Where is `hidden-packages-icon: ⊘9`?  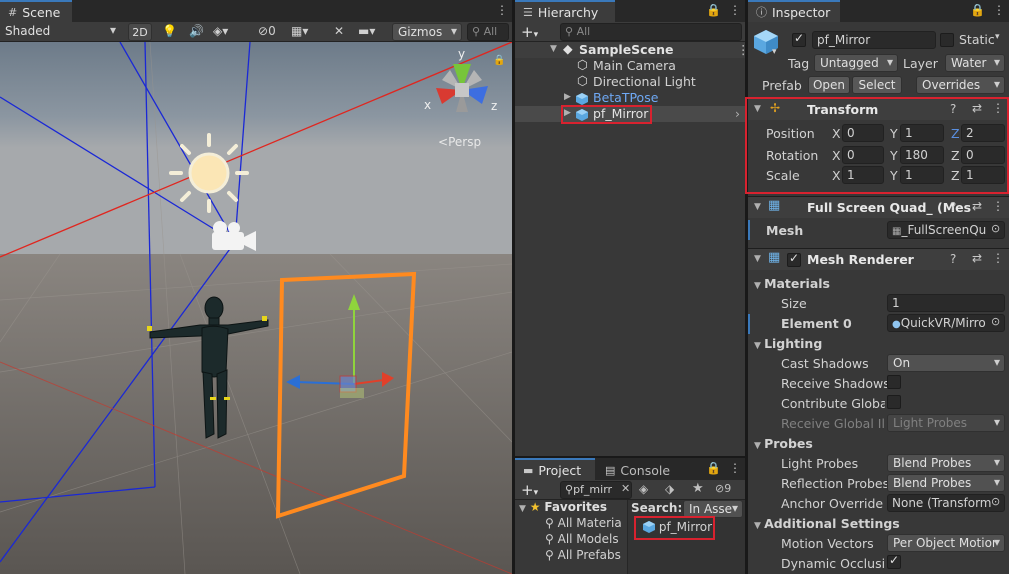 hidden-packages-icon: ⊘9 is located at coordinates (723, 488).